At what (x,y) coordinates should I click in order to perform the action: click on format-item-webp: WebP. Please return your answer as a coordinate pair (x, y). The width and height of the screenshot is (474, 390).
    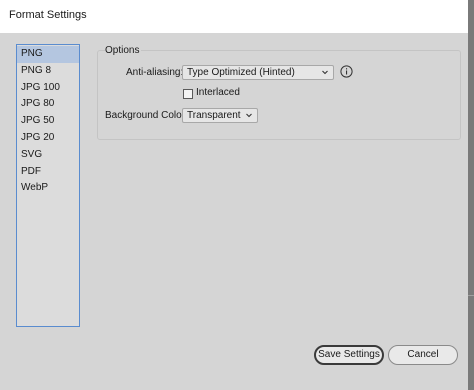
    Looking at the image, I should click on (48, 188).